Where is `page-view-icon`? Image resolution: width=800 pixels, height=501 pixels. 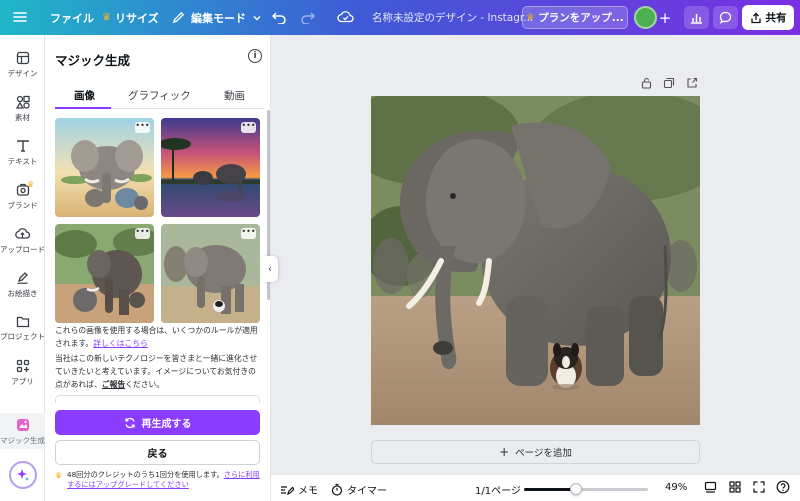
page-view-icon is located at coordinates (710, 487).